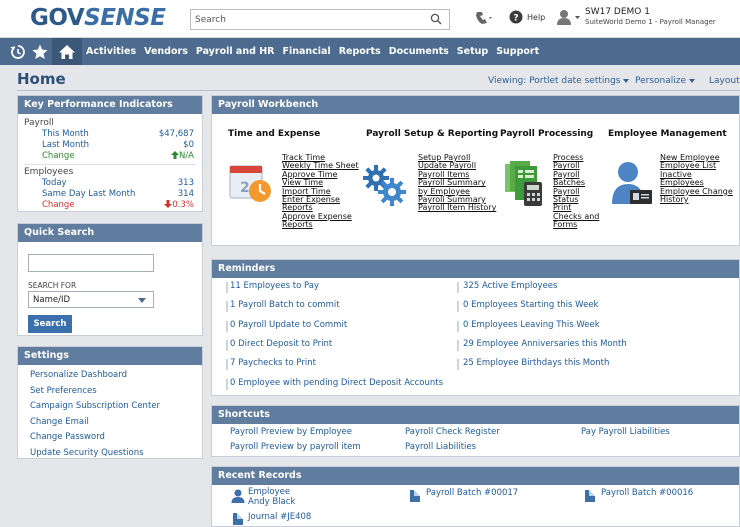 The image size is (740, 527). I want to click on kpi-row: Same Day Last Month 314, so click(110, 194).